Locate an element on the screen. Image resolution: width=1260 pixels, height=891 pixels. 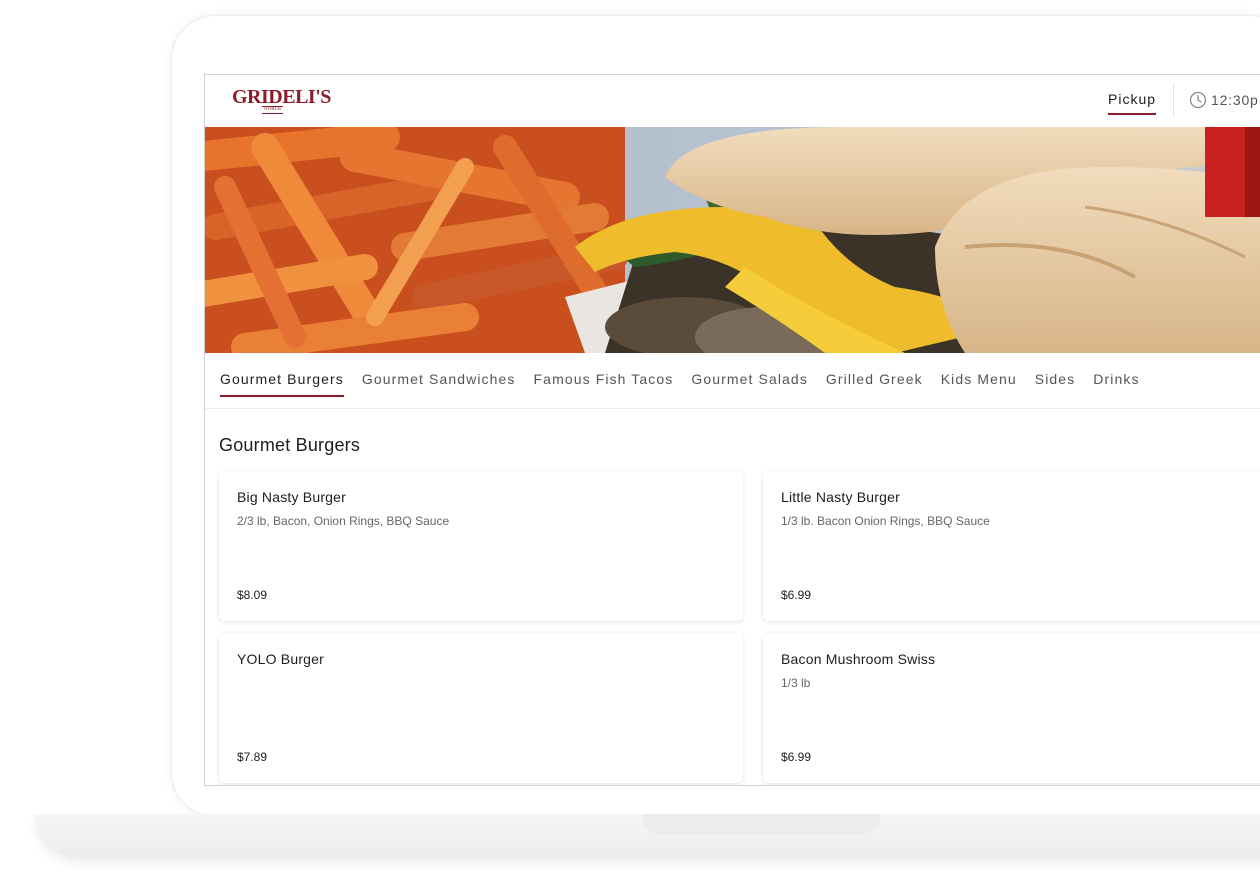
category-tab-drinks: Drinks is located at coordinates (1116, 375).